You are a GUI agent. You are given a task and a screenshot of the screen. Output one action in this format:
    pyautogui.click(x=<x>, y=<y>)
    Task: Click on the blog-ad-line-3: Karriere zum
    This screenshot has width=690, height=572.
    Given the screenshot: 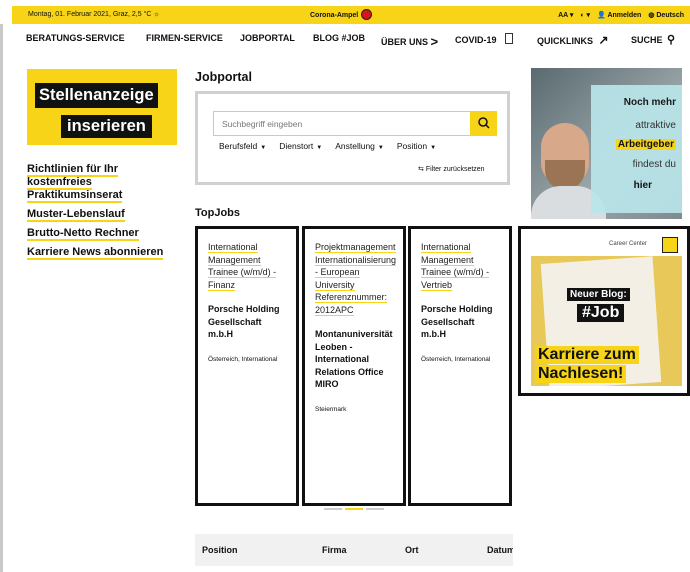 What is the action you would take?
    pyautogui.click(x=587, y=355)
    